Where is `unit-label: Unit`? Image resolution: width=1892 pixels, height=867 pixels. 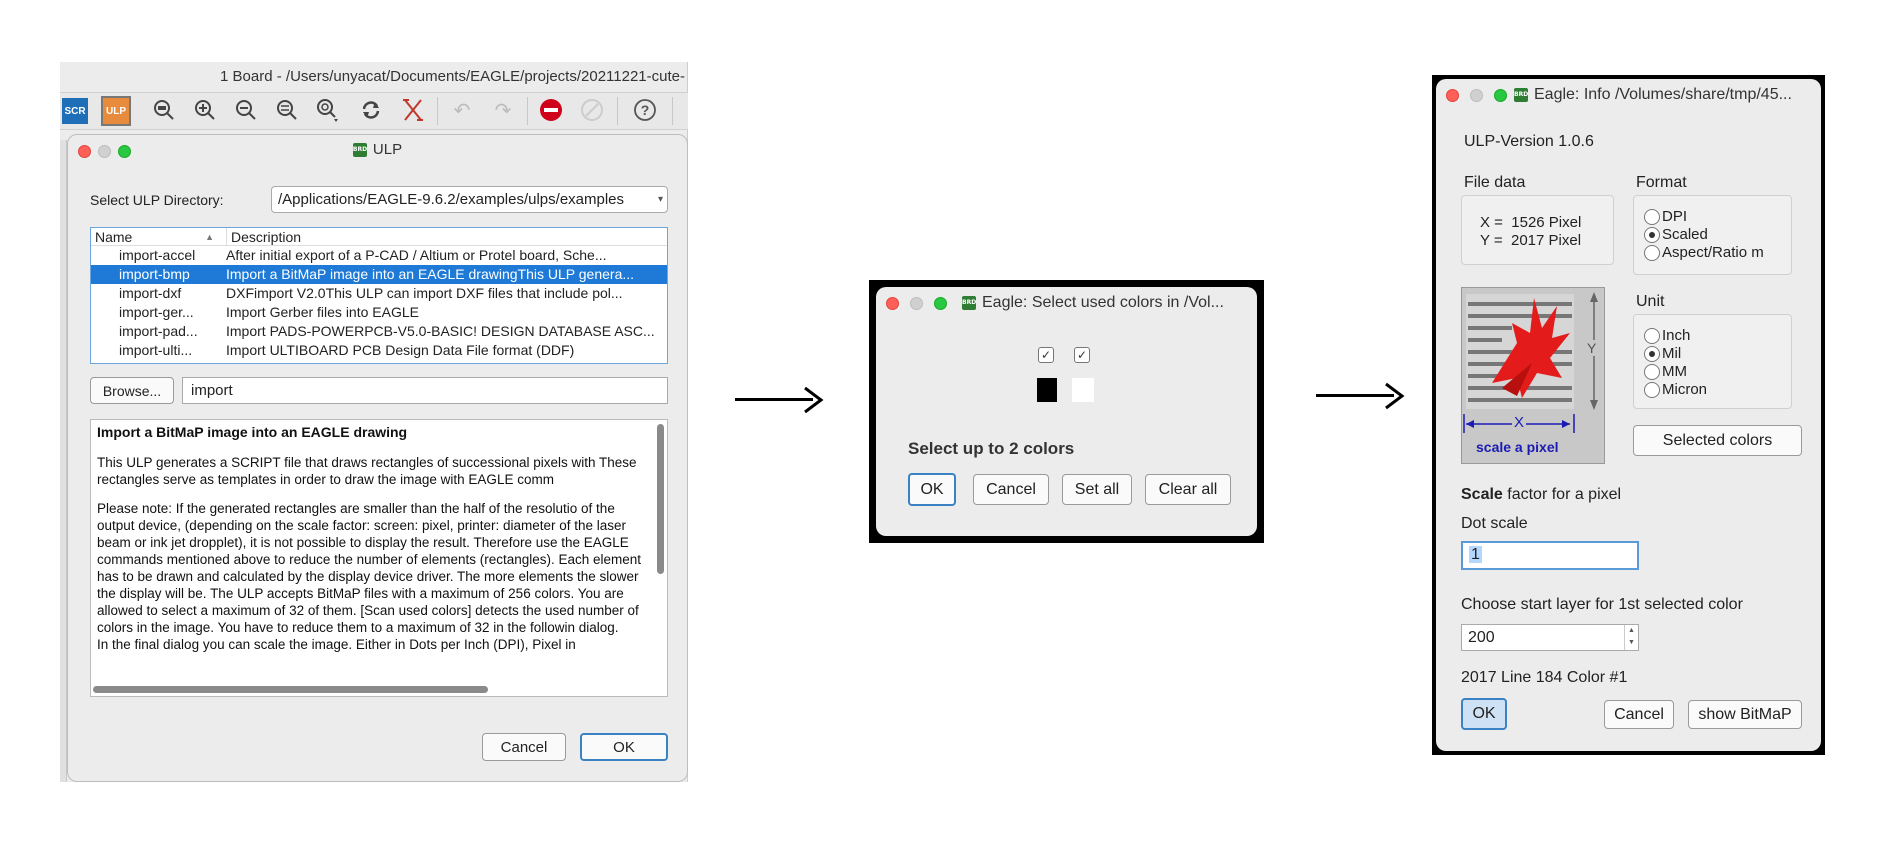 unit-label: Unit is located at coordinates (1650, 301).